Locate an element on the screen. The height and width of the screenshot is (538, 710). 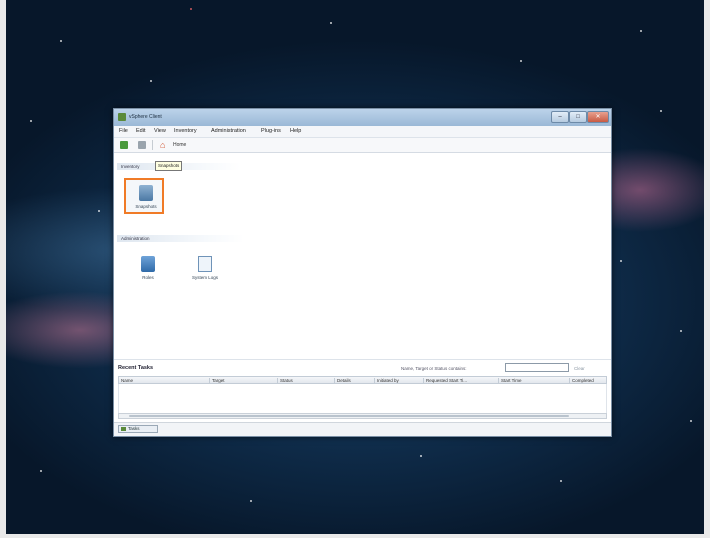
snapshots-launcher: Snapshots is located at coordinates (144, 196).